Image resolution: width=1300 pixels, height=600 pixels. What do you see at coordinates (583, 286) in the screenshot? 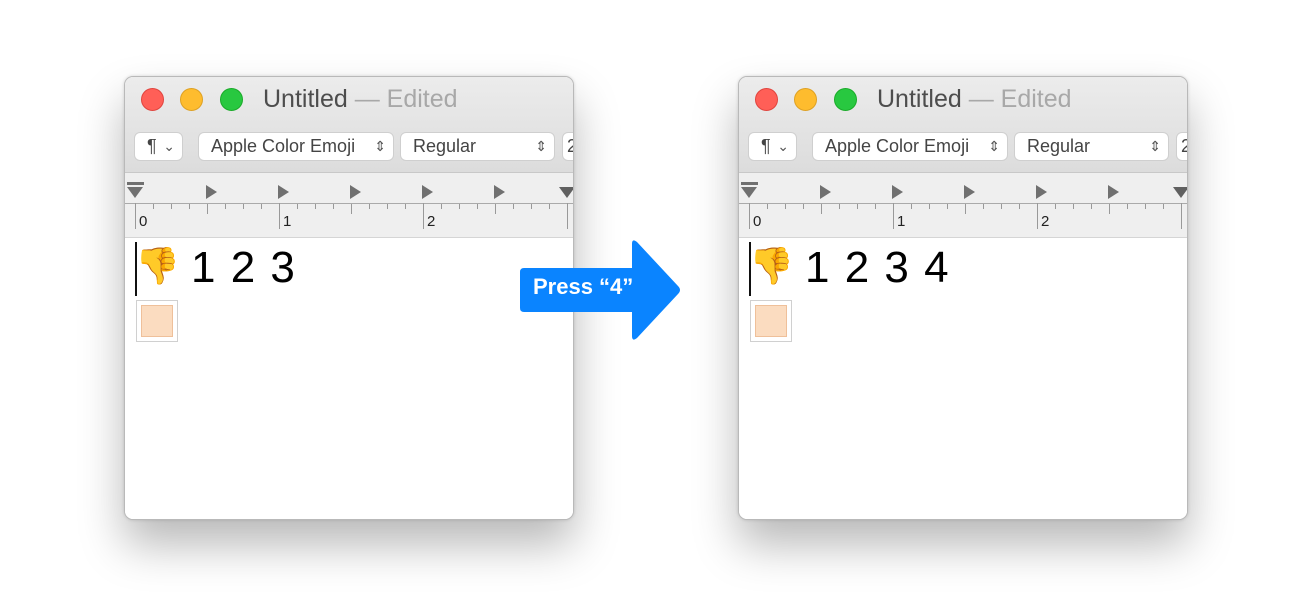
I see `press-key-label: Press “4”` at bounding box center [583, 286].